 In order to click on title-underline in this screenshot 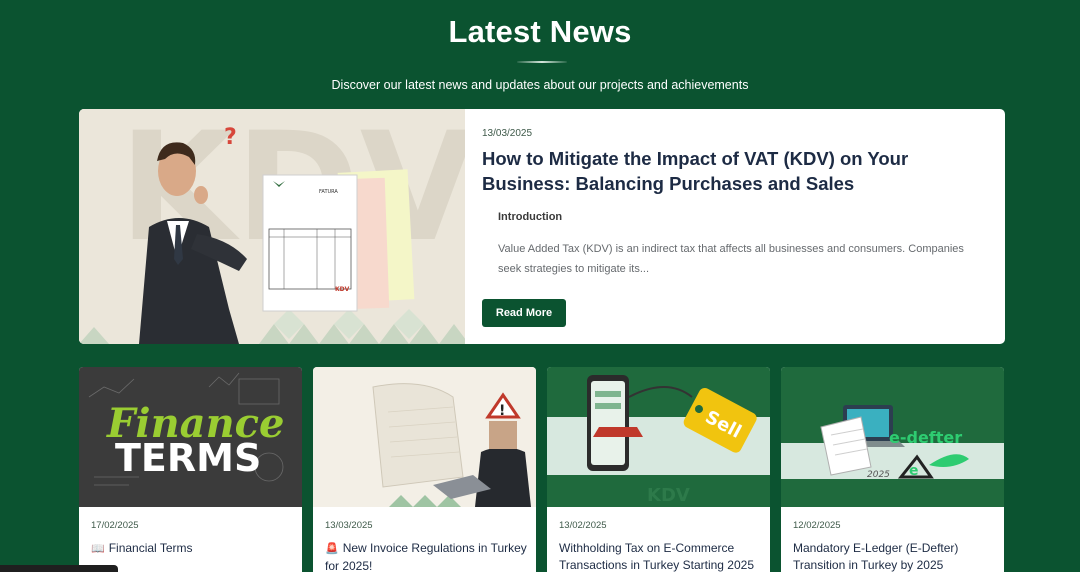, I will do `click(542, 62)`.